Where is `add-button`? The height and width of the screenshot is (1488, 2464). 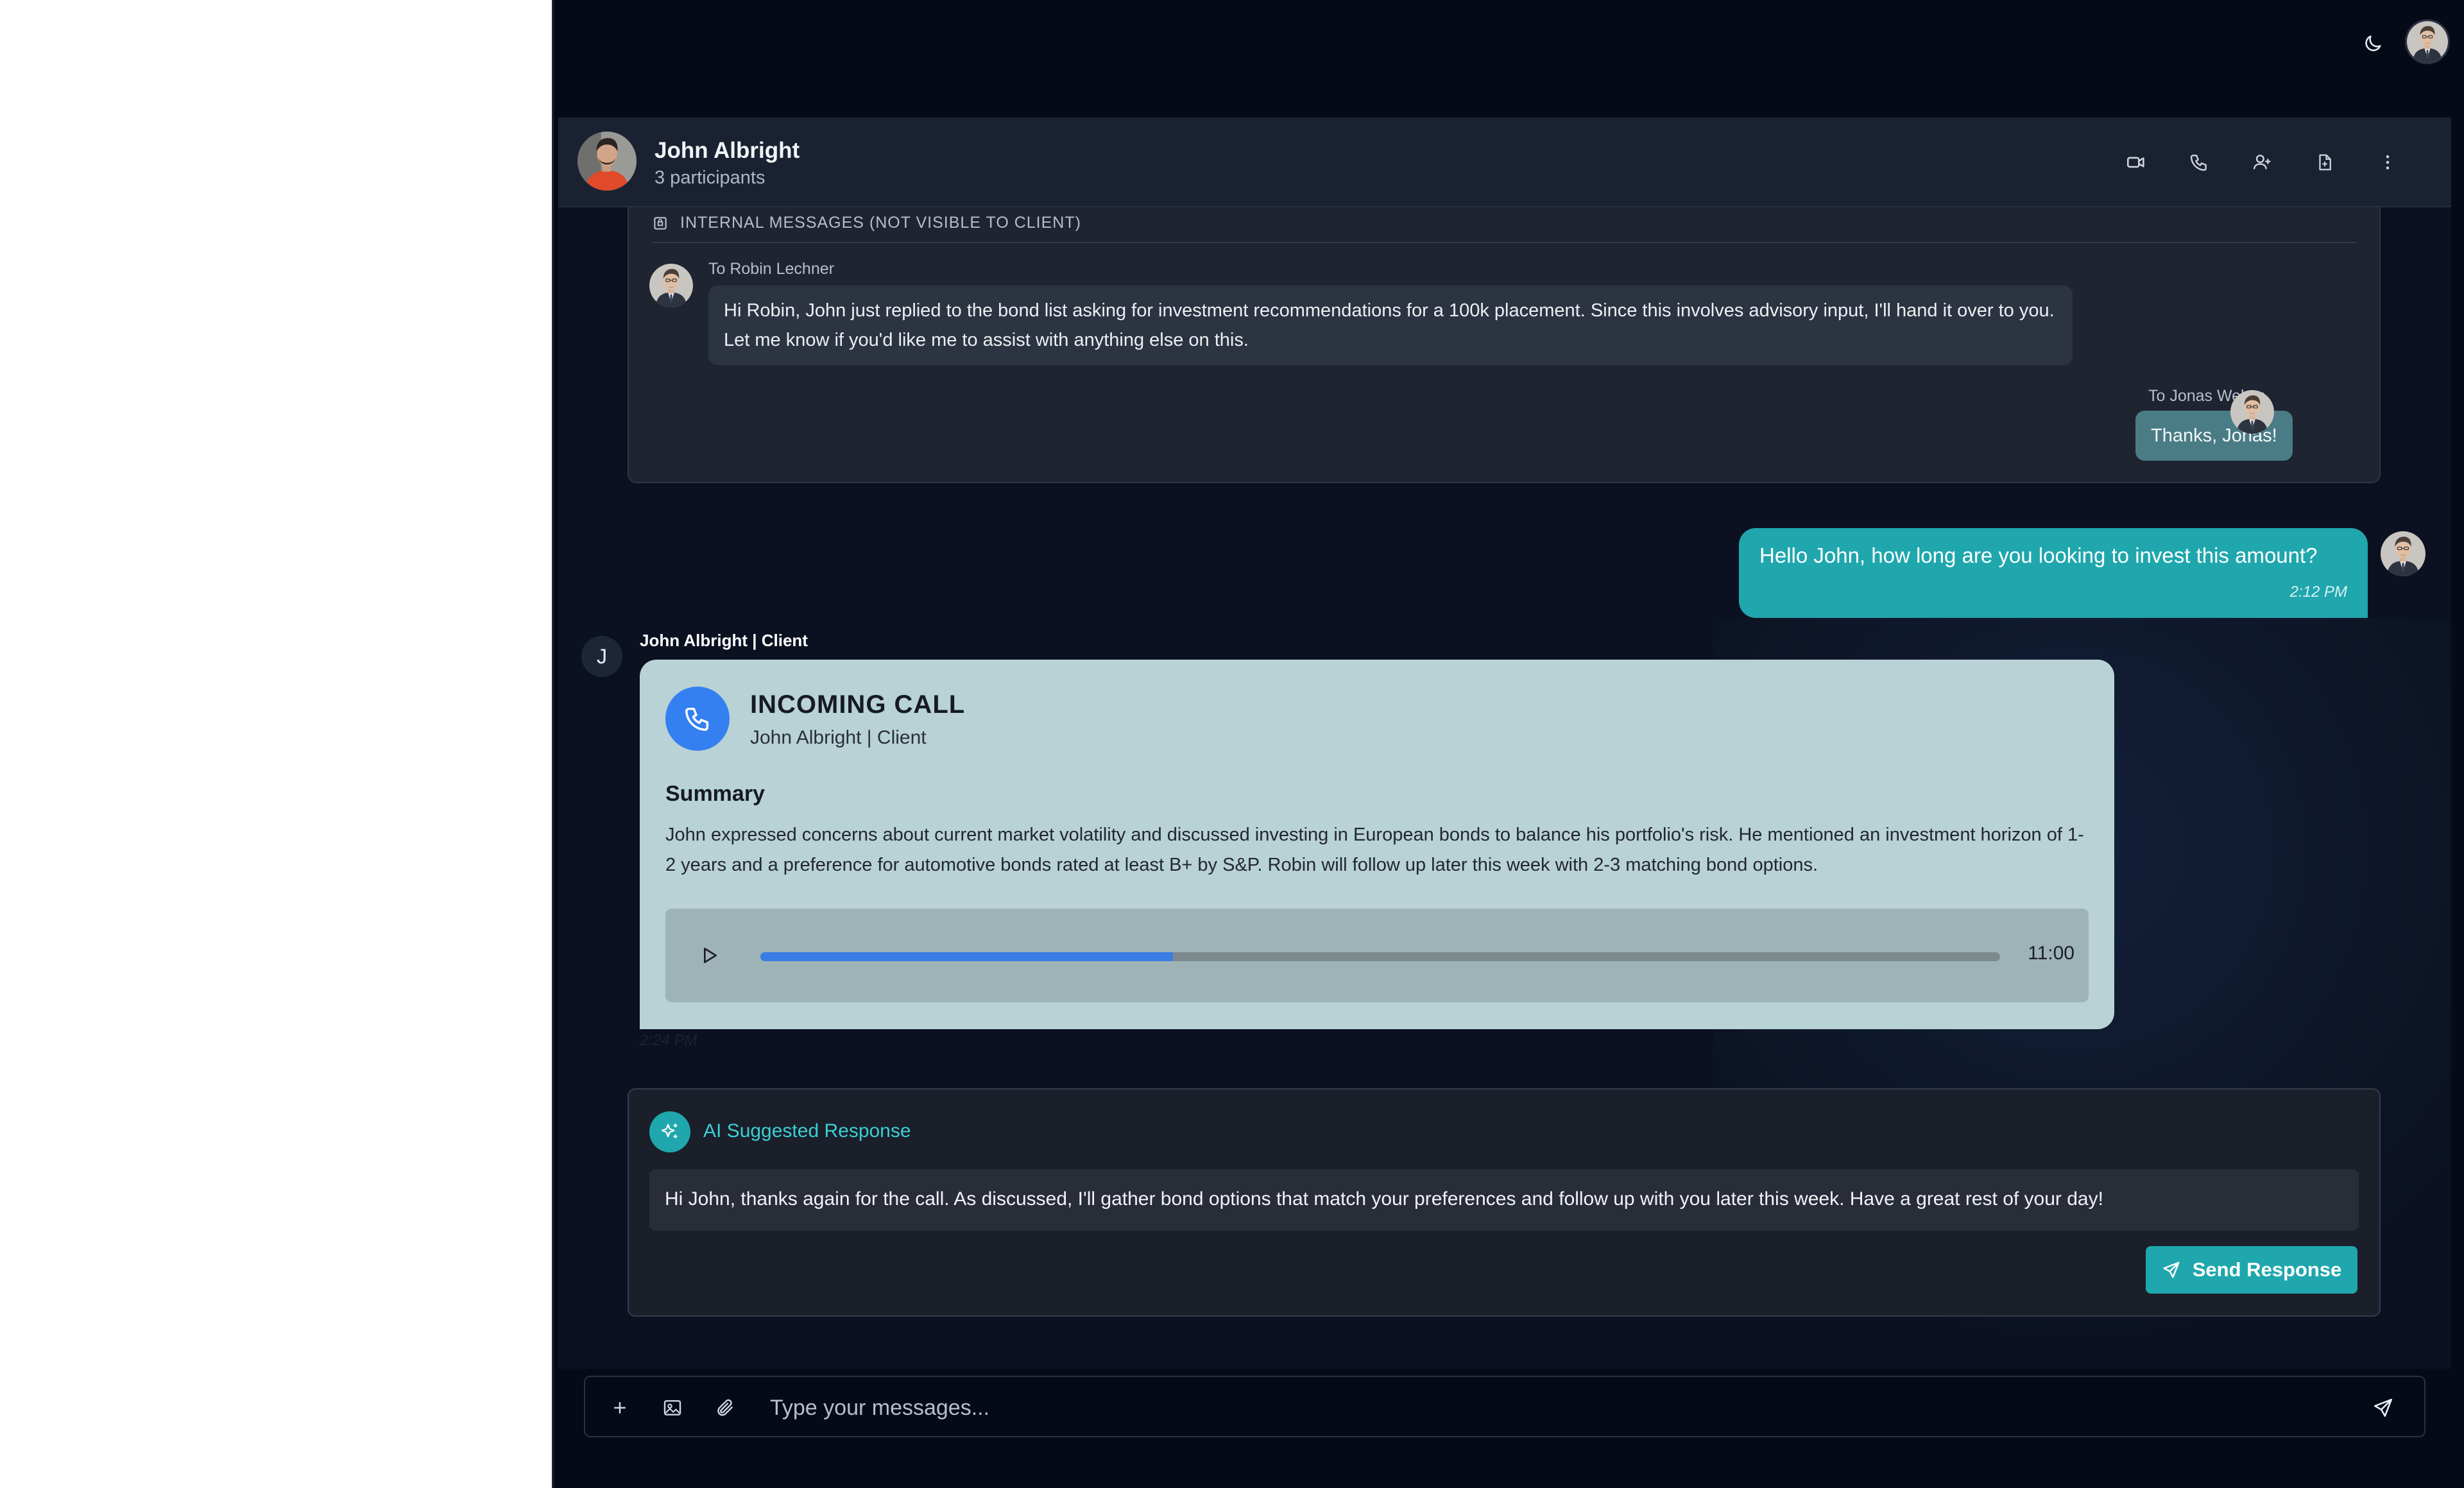
add-button is located at coordinates (620, 1408).